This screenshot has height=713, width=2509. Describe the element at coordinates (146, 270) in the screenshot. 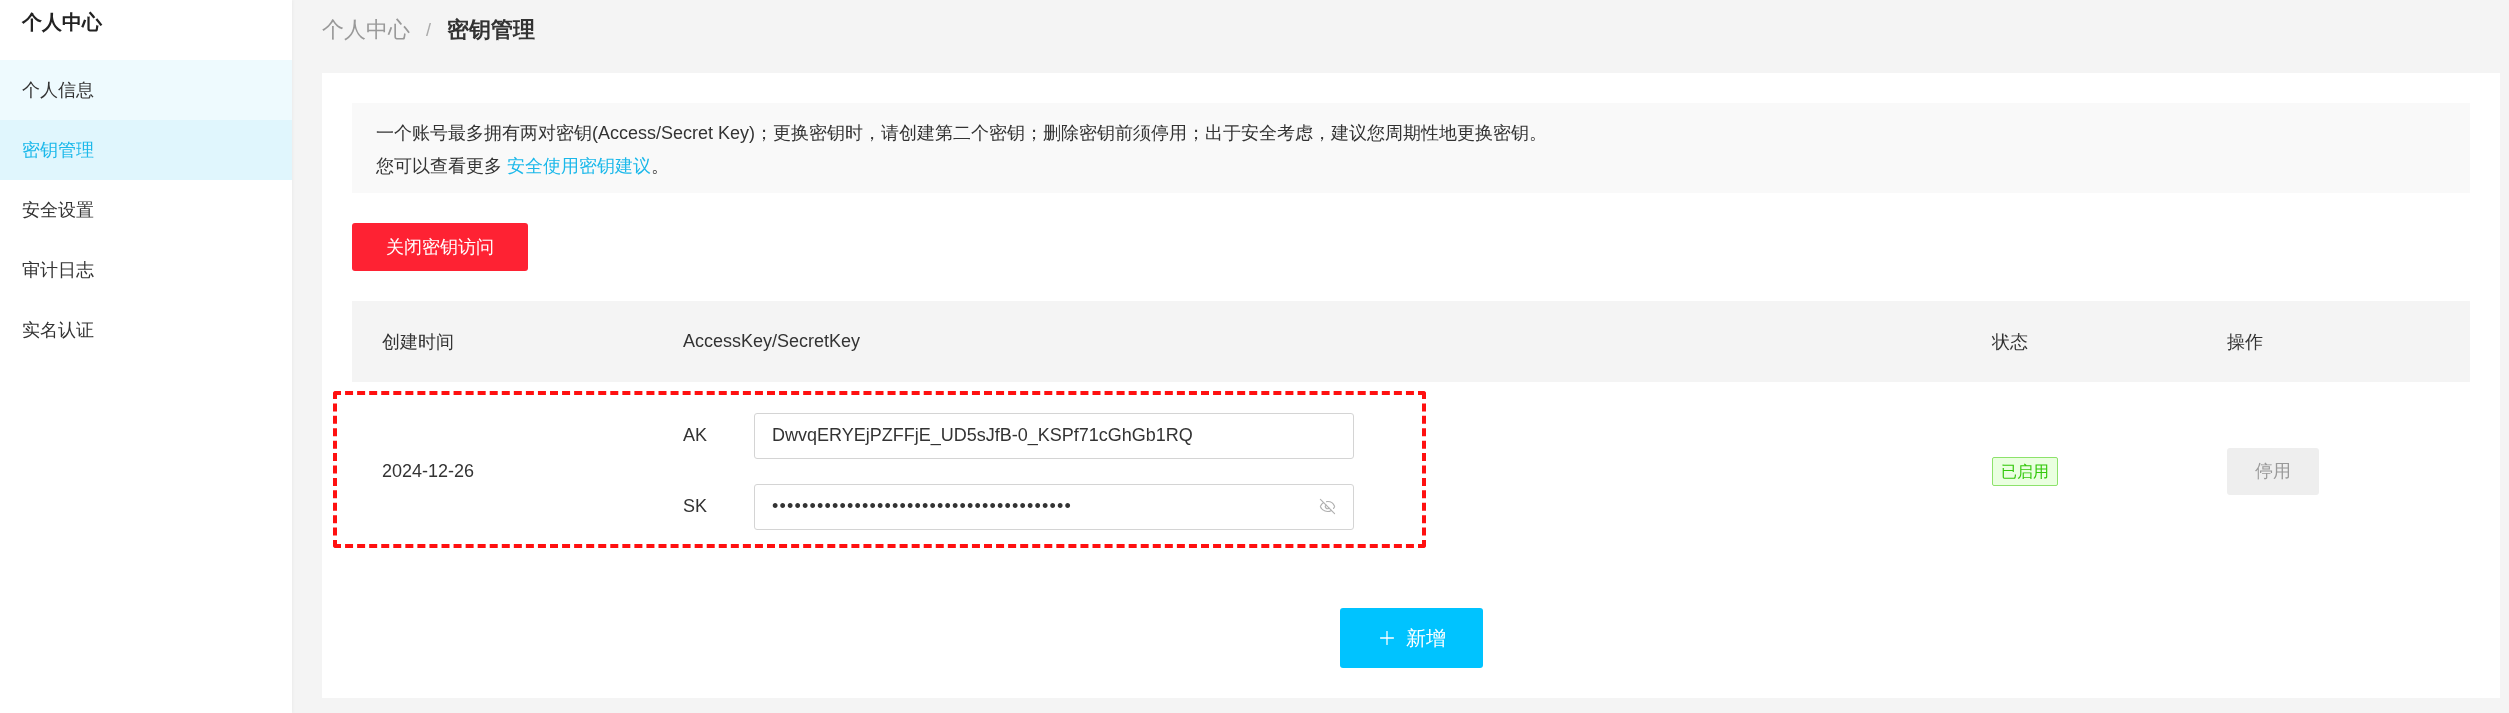

I see `sidebar-item: 审计日志` at that location.